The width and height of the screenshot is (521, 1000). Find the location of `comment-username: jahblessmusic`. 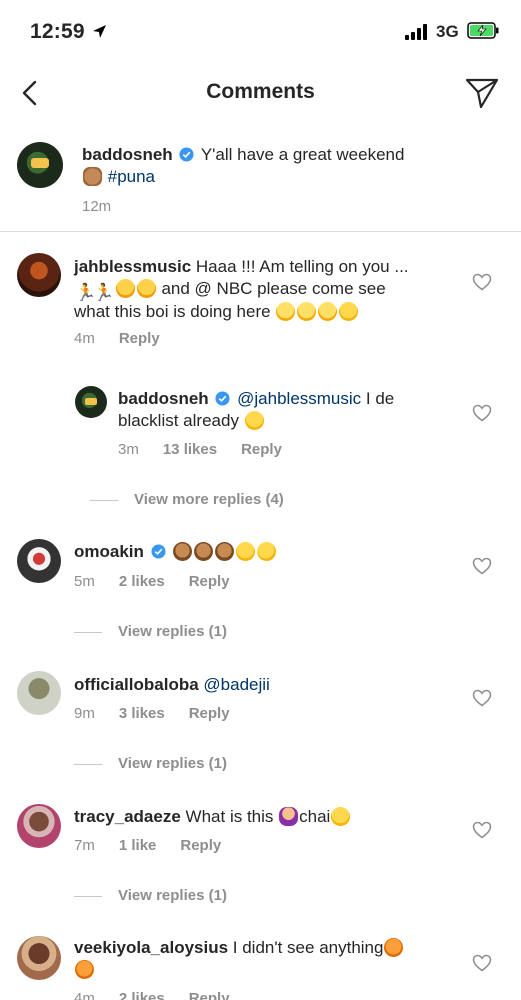

comment-username: jahblessmusic is located at coordinates (132, 266).